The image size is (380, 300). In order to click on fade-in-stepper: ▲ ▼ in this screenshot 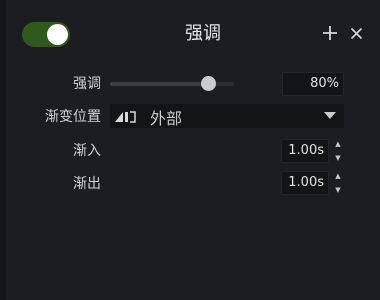, I will do `click(338, 151)`.